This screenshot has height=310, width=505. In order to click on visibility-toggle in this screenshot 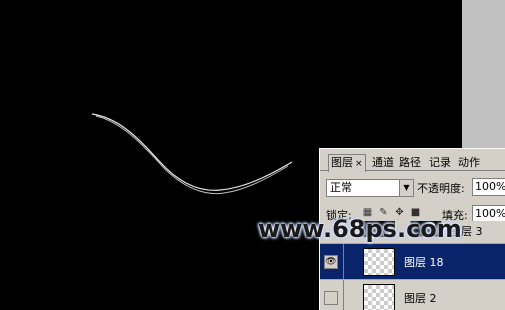, I will do `click(331, 298)`.